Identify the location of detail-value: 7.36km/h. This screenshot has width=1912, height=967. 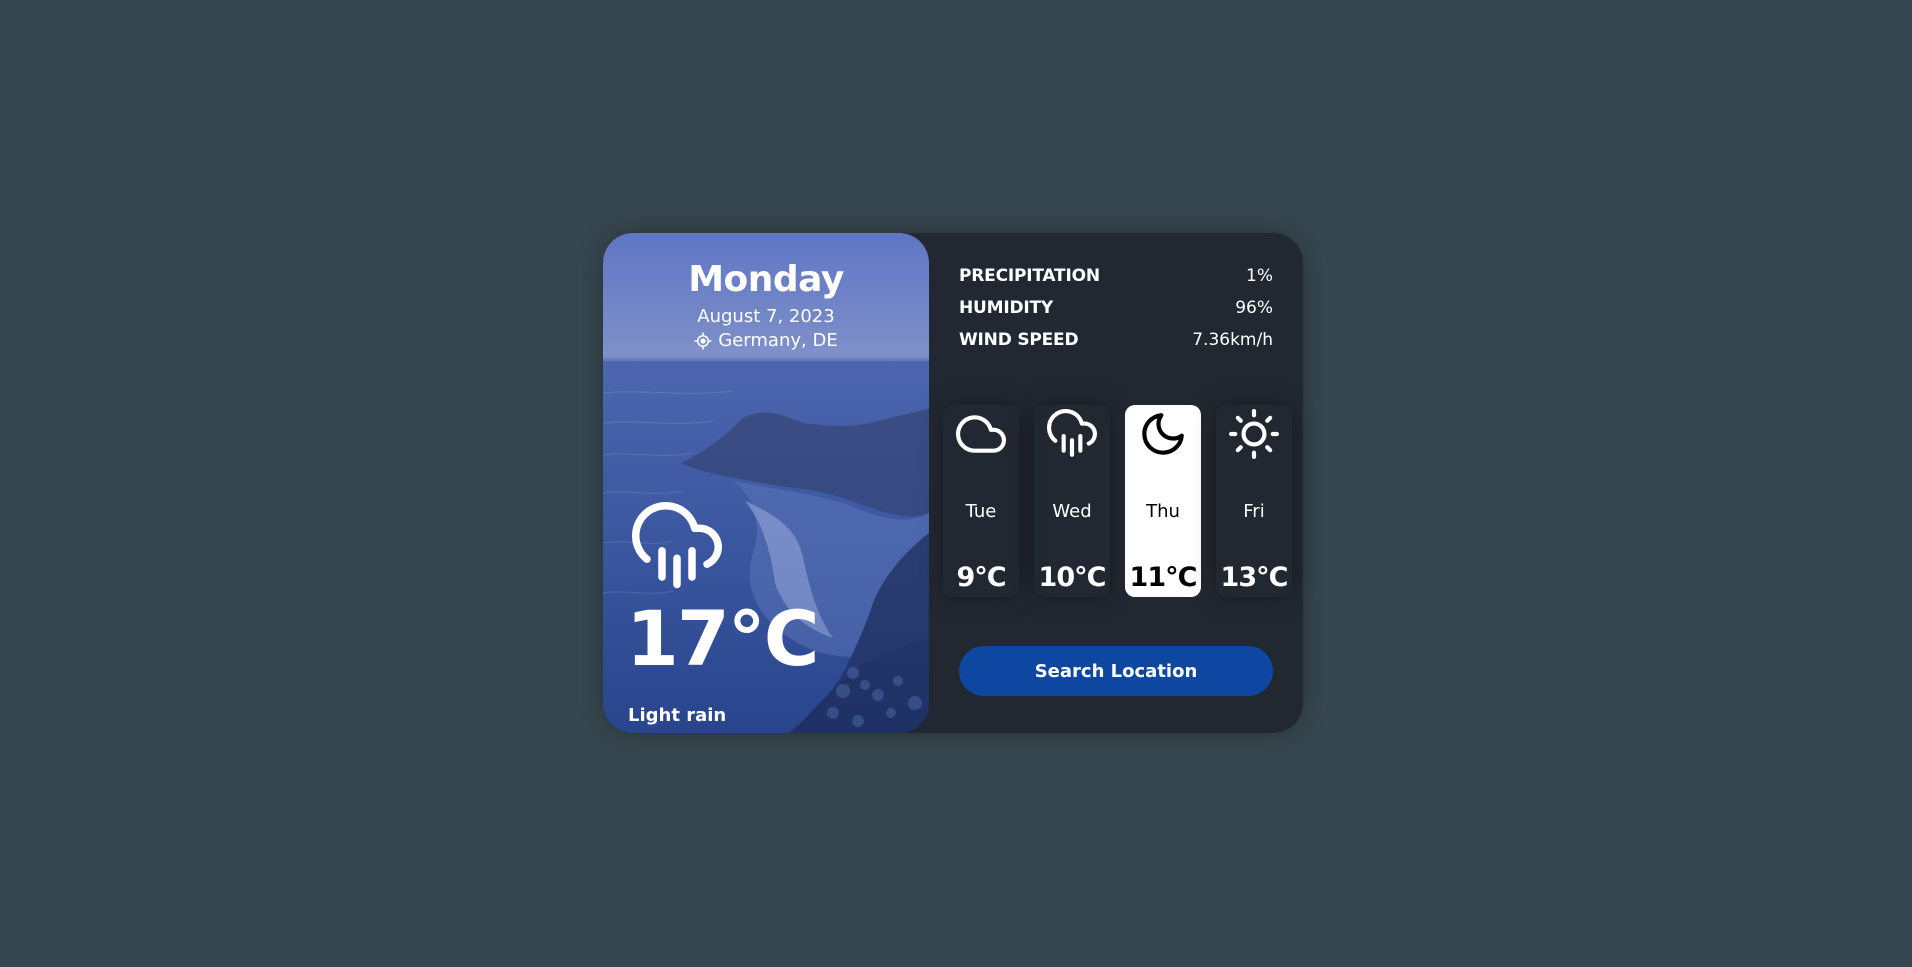
(1232, 340).